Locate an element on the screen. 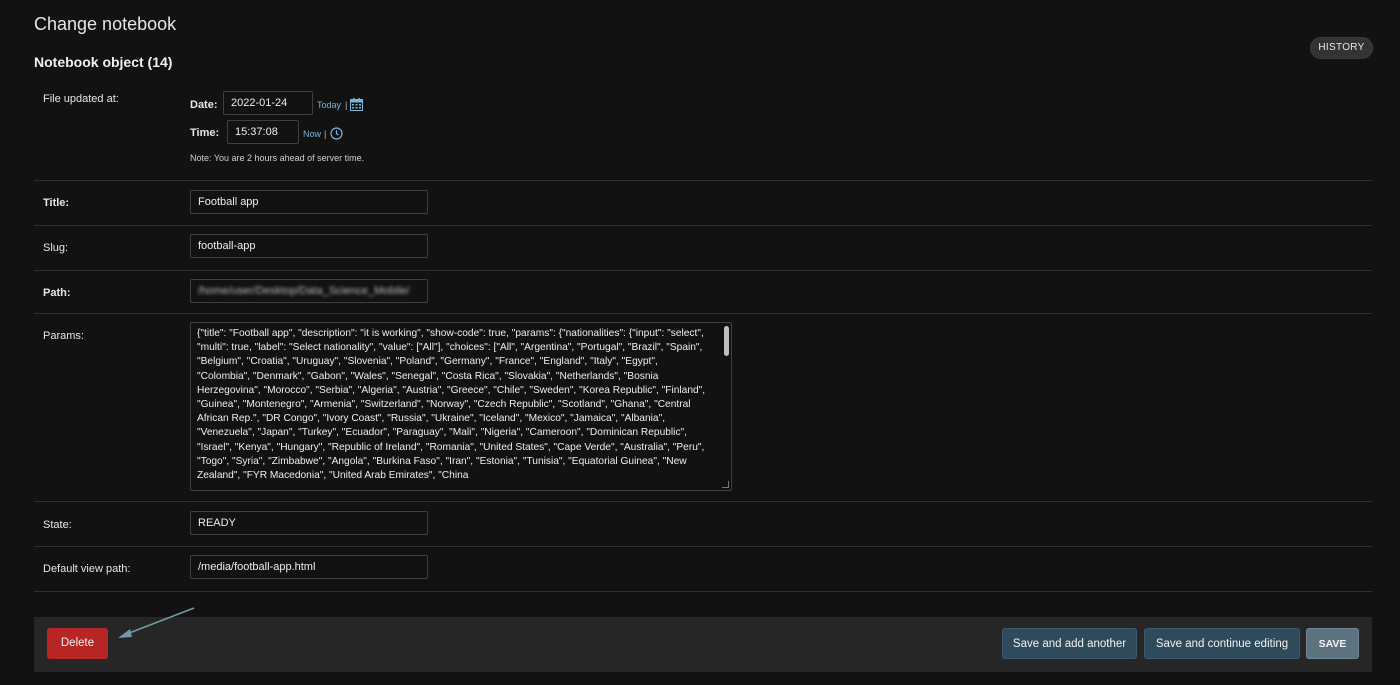 This screenshot has height=685, width=1400. default-view-path-label: Default view path: is located at coordinates (87, 569).